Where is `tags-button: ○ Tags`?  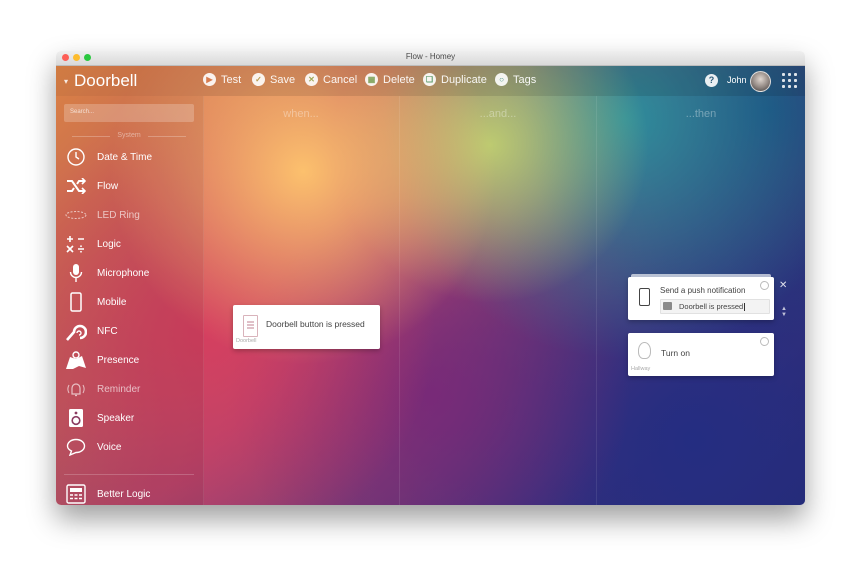
tags-button: ○ Tags is located at coordinates (515, 79).